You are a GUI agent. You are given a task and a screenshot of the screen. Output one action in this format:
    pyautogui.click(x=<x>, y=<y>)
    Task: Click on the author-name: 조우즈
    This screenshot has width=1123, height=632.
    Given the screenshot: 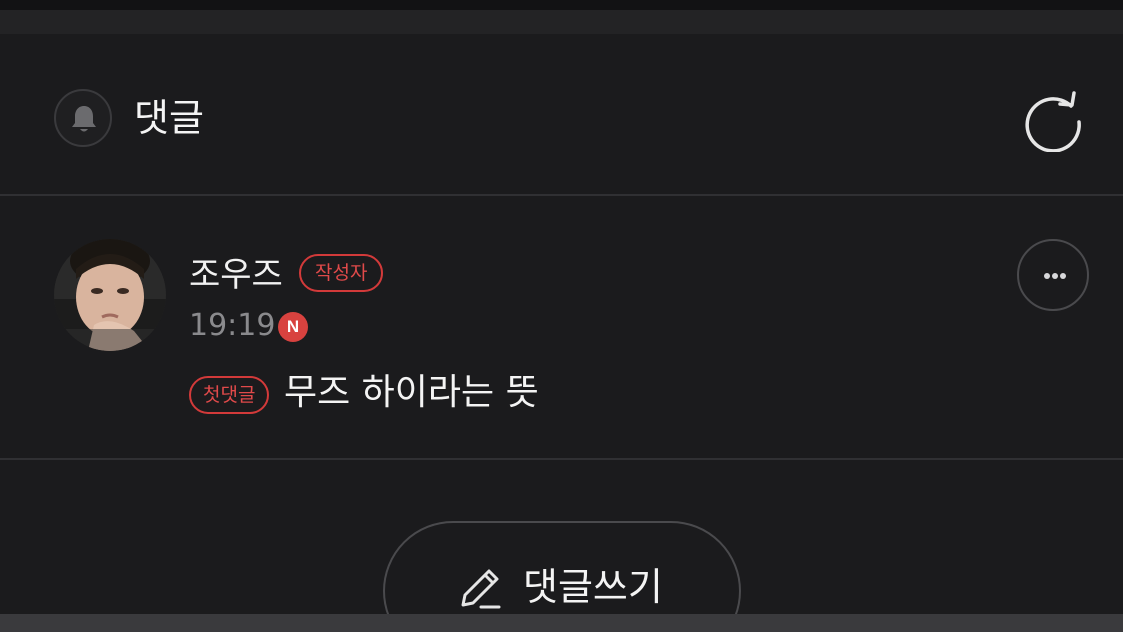 What is the action you would take?
    pyautogui.click(x=236, y=275)
    